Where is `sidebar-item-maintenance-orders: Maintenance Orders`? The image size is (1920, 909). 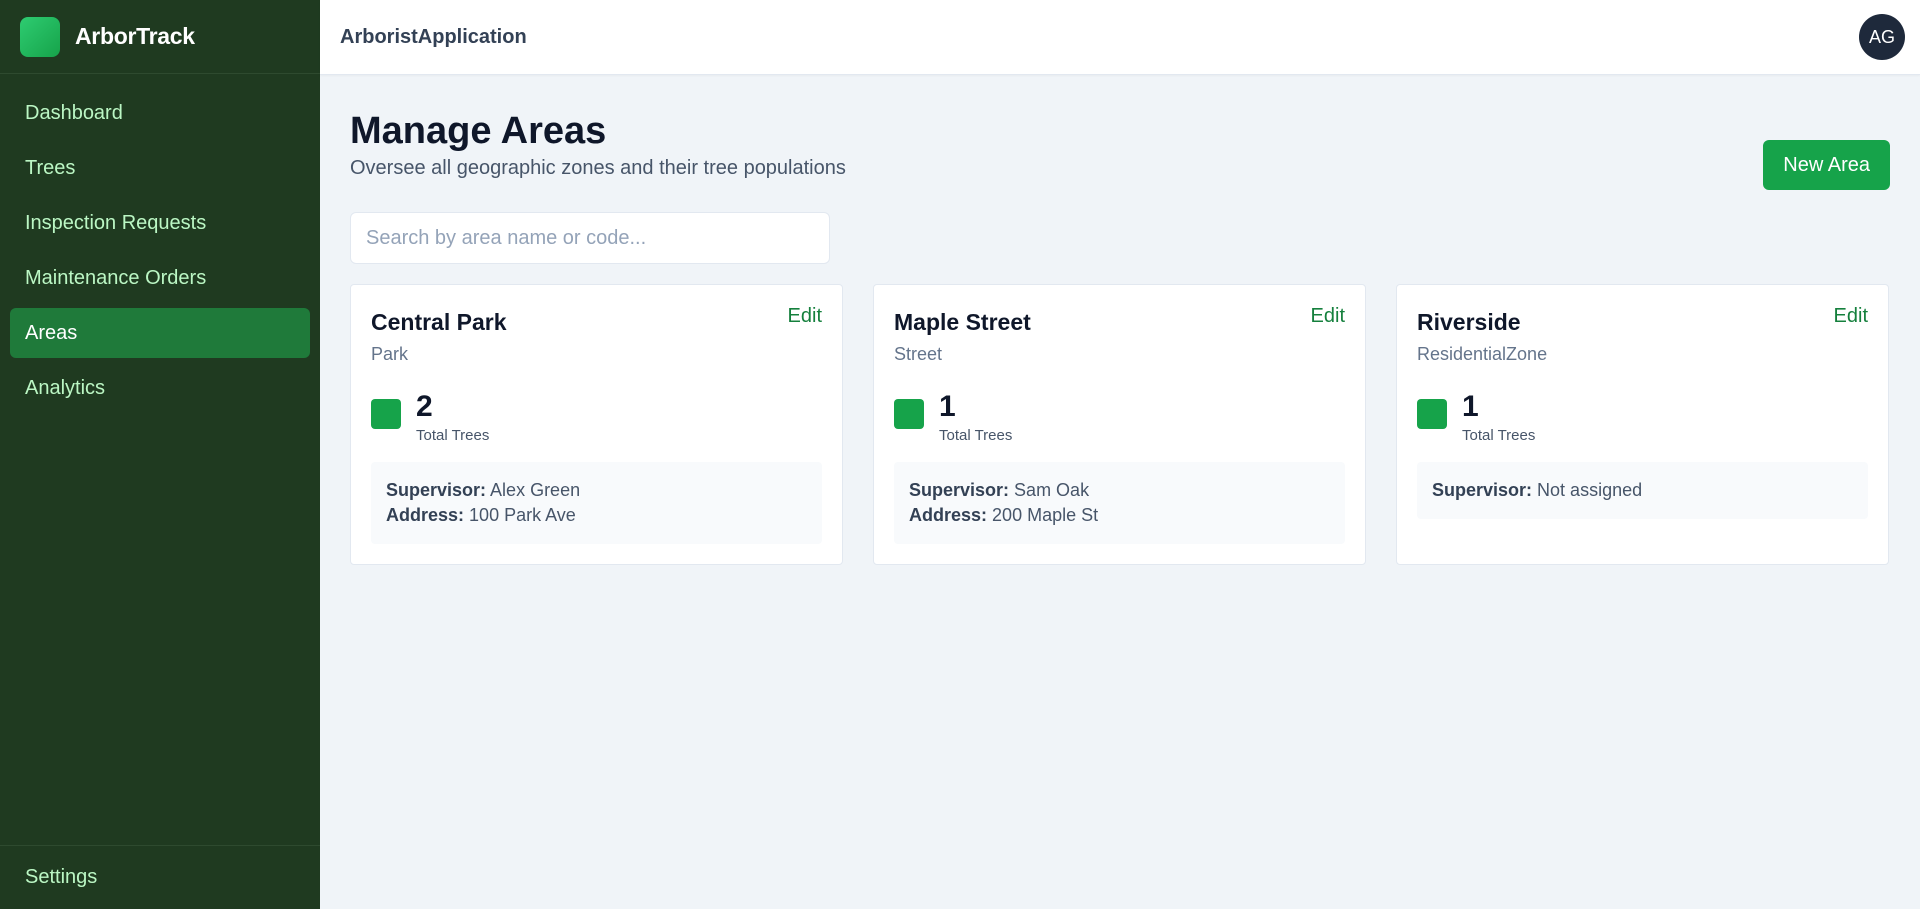
sidebar-item-maintenance-orders: Maintenance Orders is located at coordinates (160, 278).